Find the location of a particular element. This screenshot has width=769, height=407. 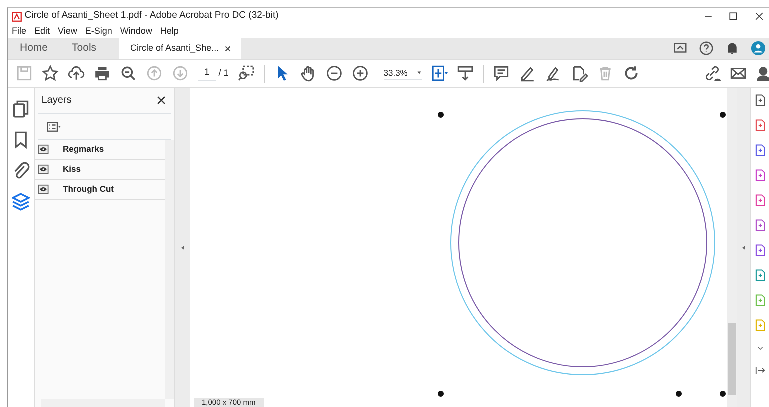

attachment-icon is located at coordinates (21, 171).